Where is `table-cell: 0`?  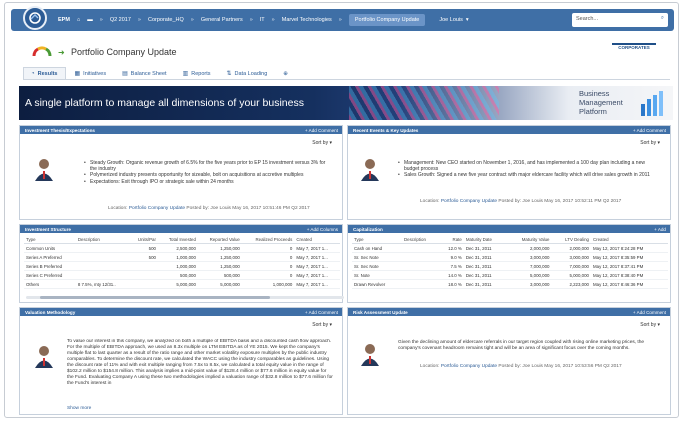
table-cell: 0 is located at coordinates (268, 248).